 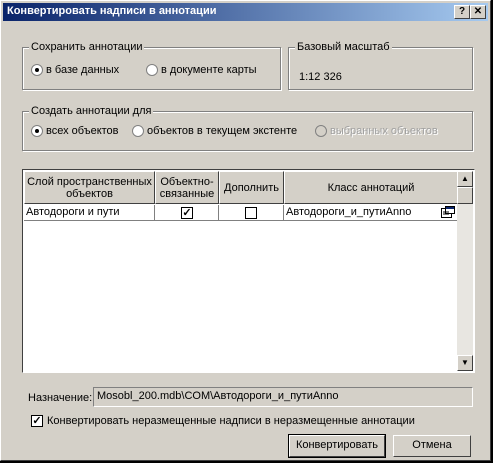 I want to click on radio-selected-features-label: выбранных объектов, so click(x=384, y=131).